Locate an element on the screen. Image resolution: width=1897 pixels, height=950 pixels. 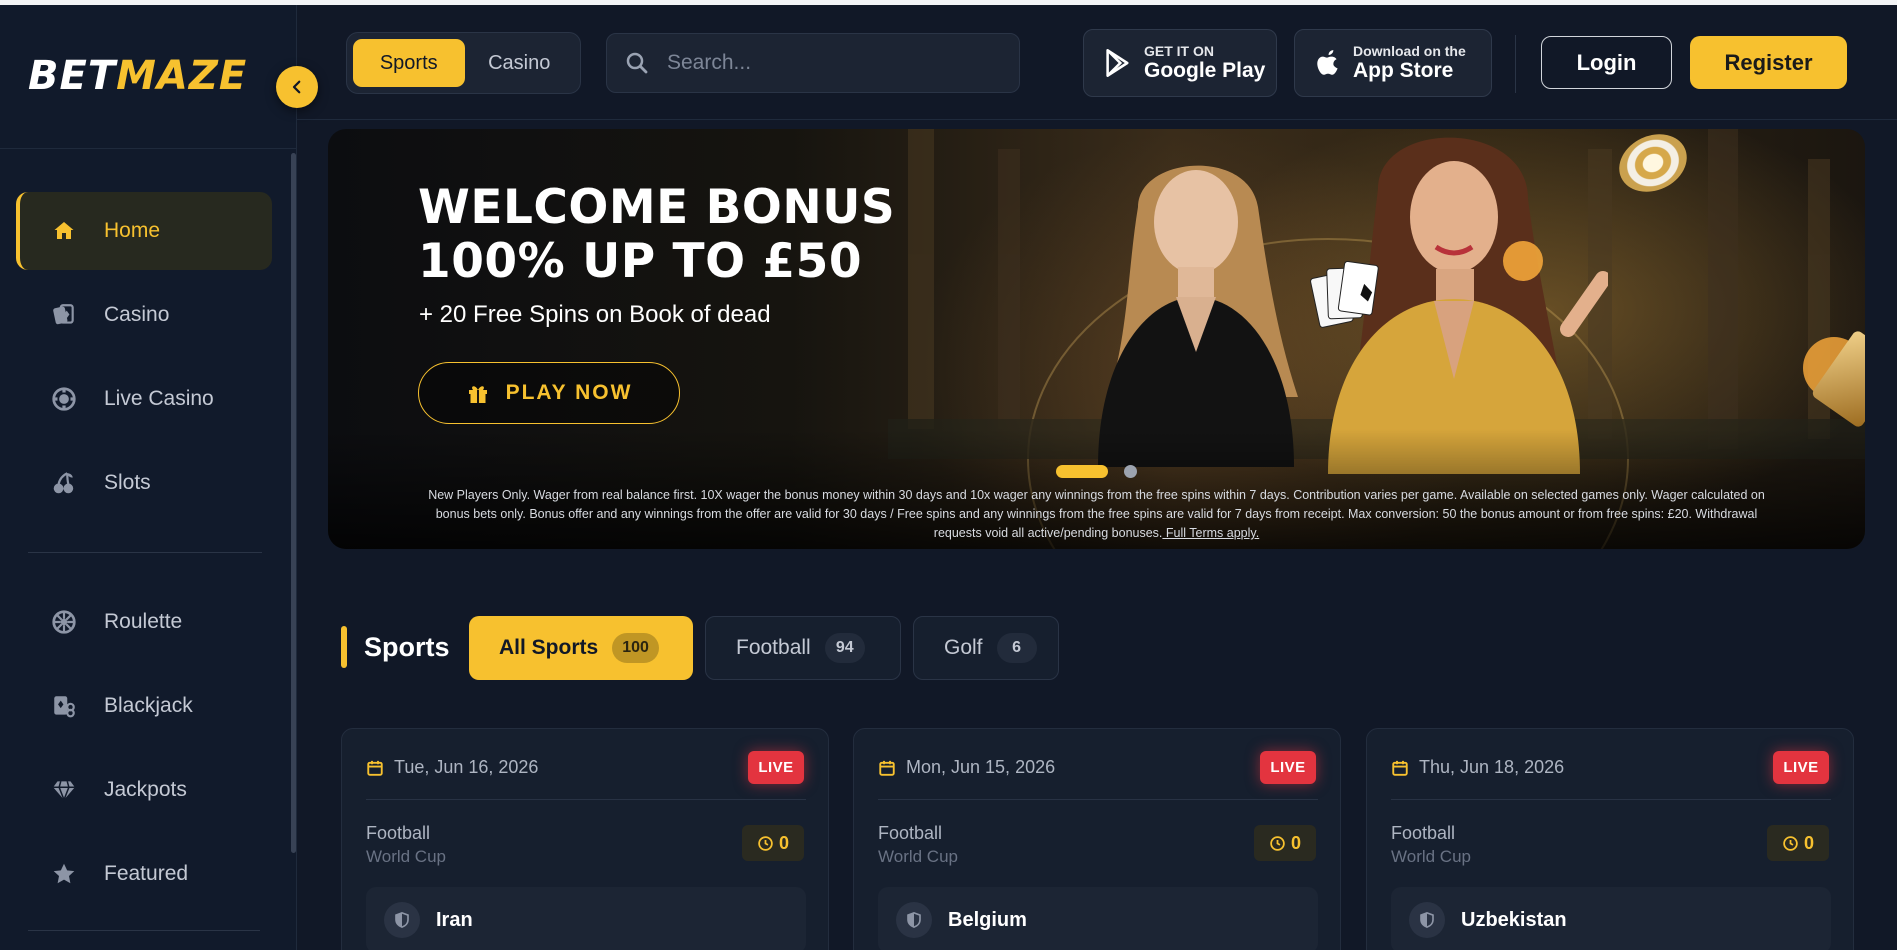
google-play-big-text: Google Play is located at coordinates (1205, 70).